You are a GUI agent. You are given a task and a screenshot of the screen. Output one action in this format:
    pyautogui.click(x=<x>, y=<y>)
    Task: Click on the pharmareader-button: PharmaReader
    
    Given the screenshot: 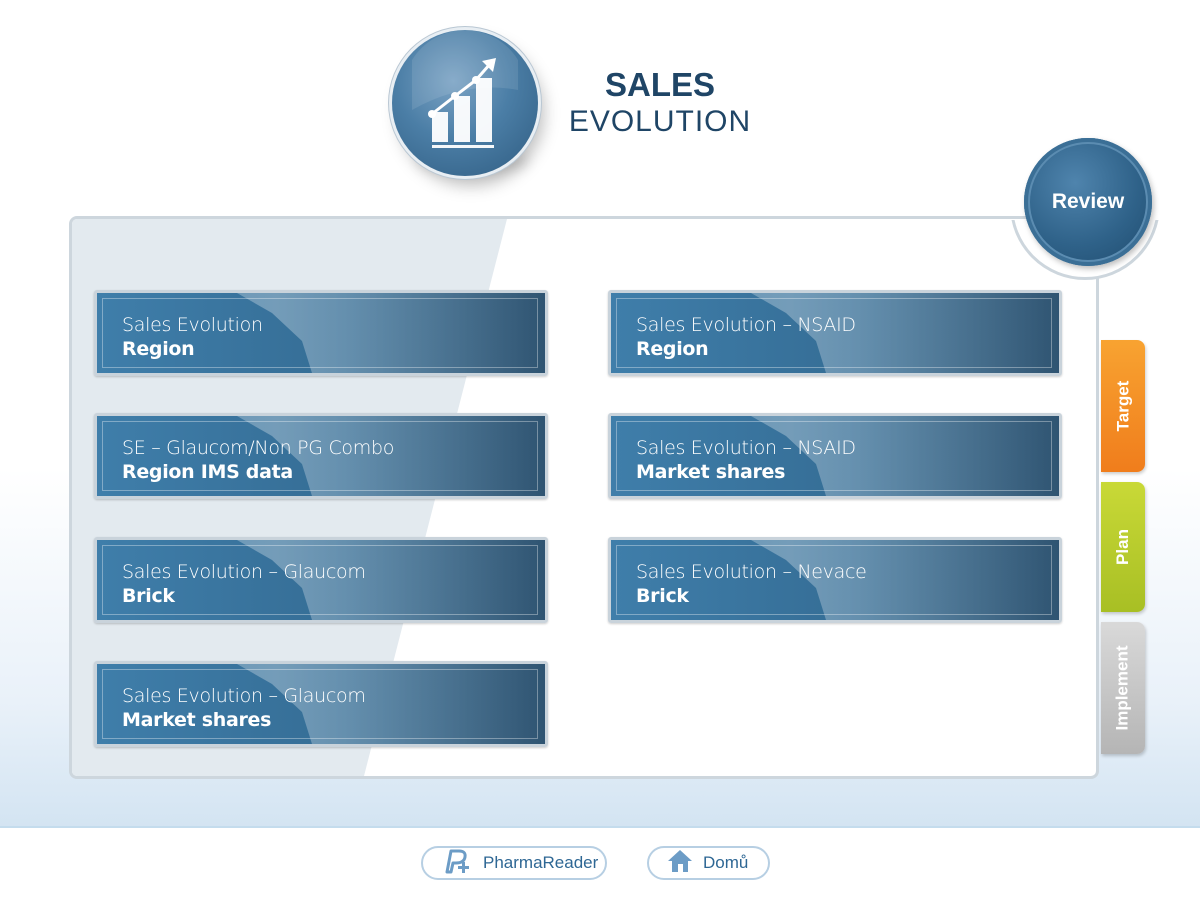 What is the action you would take?
    pyautogui.click(x=514, y=863)
    